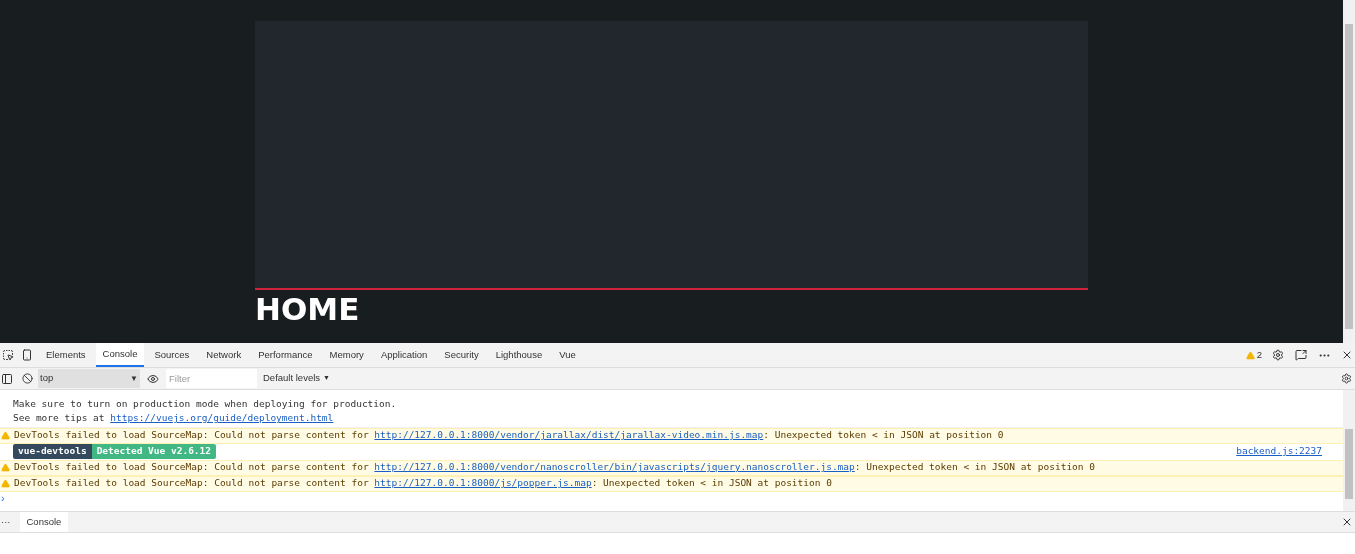 The image size is (1355, 554). I want to click on badge-label: vue-devtools, so click(52, 451).